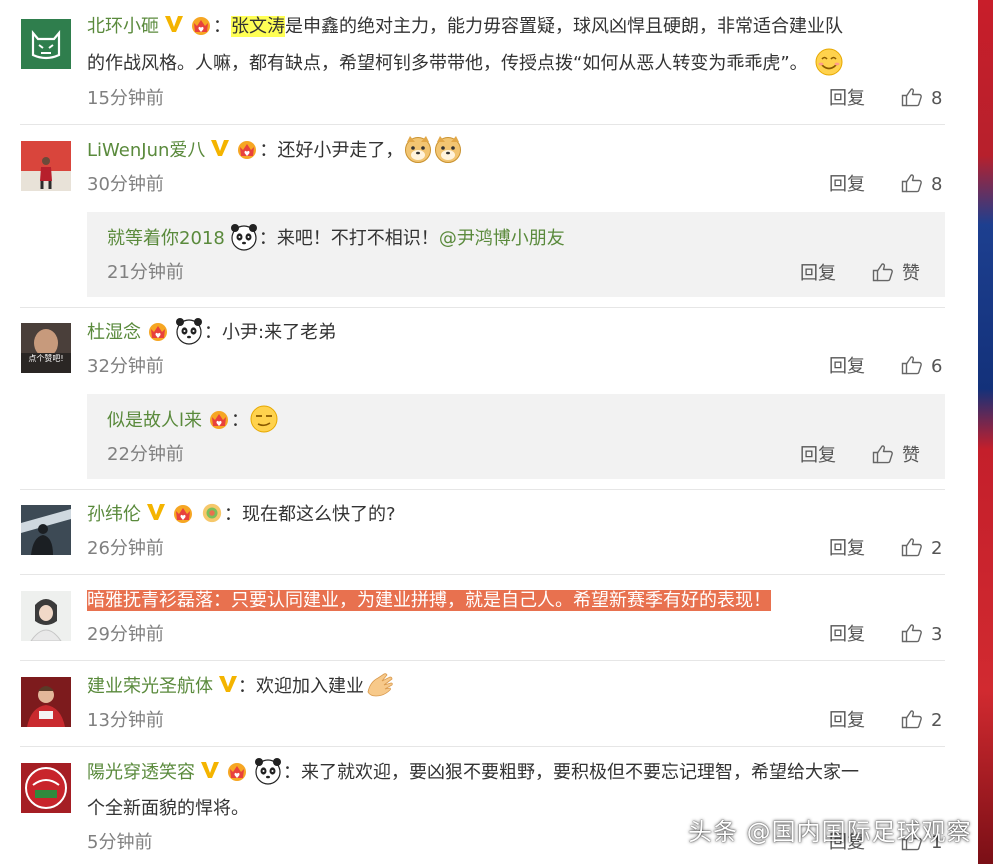  Describe the element at coordinates (580, 772) in the screenshot. I see `comment-text: 来了就欢迎，要凶狠不要粗野，要积极但不要忘记理智，希望给大家一` at that location.